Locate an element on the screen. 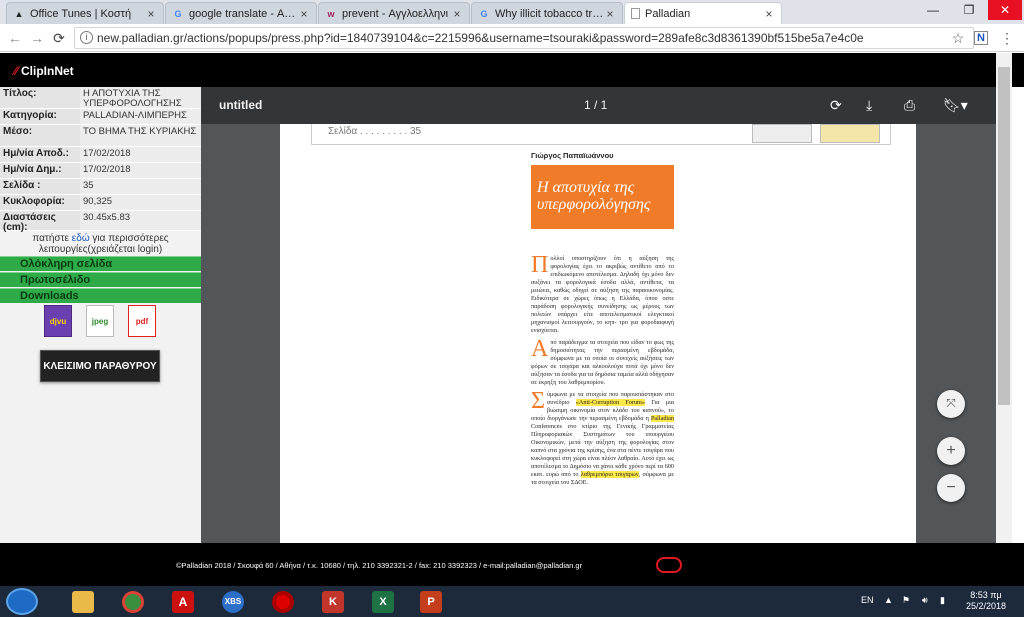 Image resolution: width=1024 pixels, height=617 pixels. scrollbar-thumb is located at coordinates (1004, 236).